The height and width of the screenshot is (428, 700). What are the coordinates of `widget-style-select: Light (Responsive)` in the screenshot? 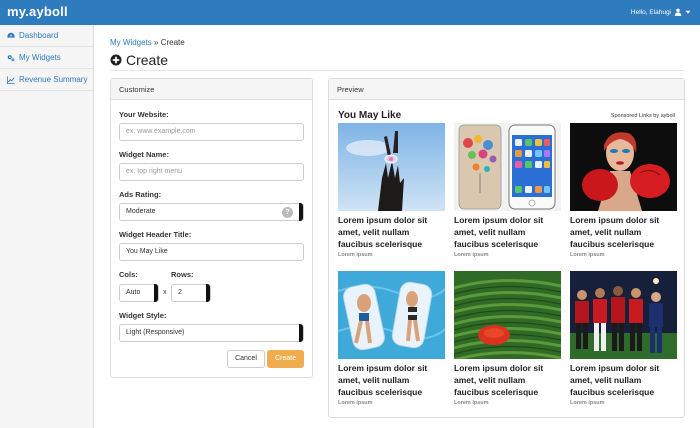 It's located at (211, 333).